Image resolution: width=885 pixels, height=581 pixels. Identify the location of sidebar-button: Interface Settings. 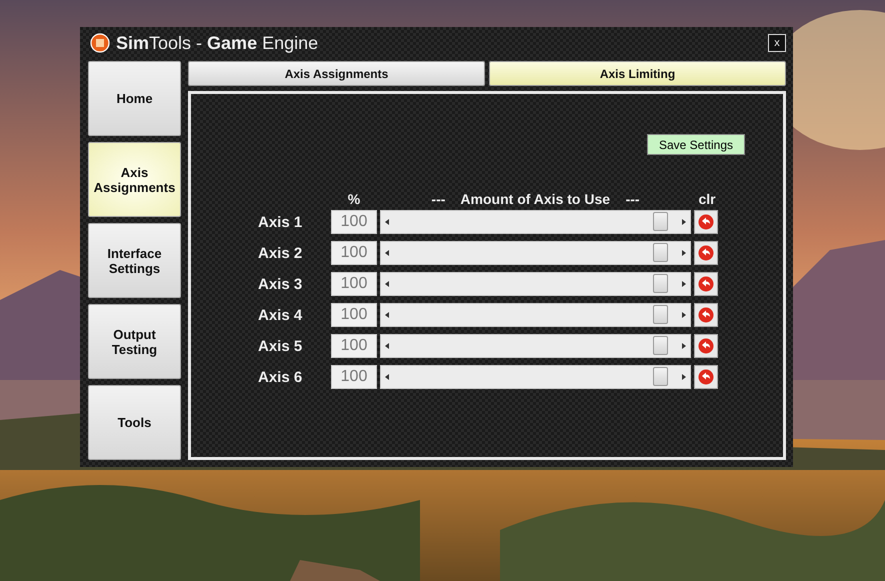
(134, 260).